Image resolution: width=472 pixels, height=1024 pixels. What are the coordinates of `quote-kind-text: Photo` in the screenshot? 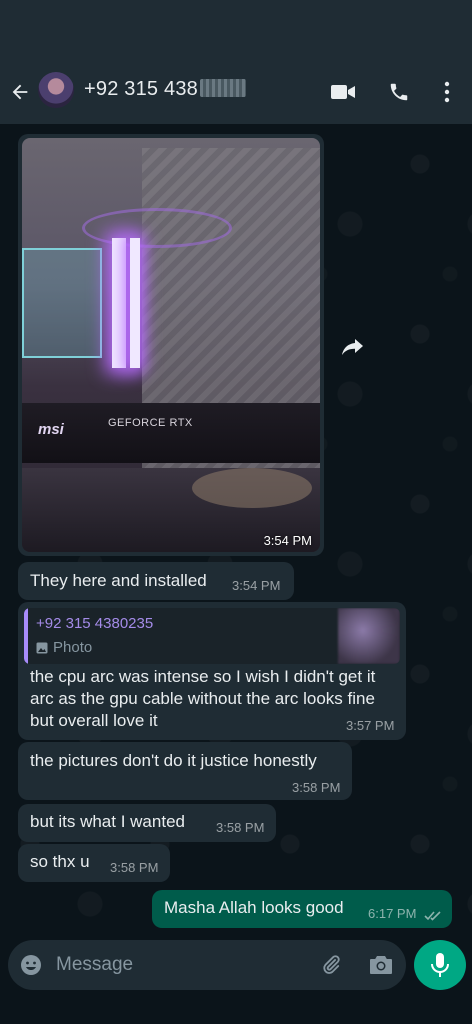 It's located at (73, 647).